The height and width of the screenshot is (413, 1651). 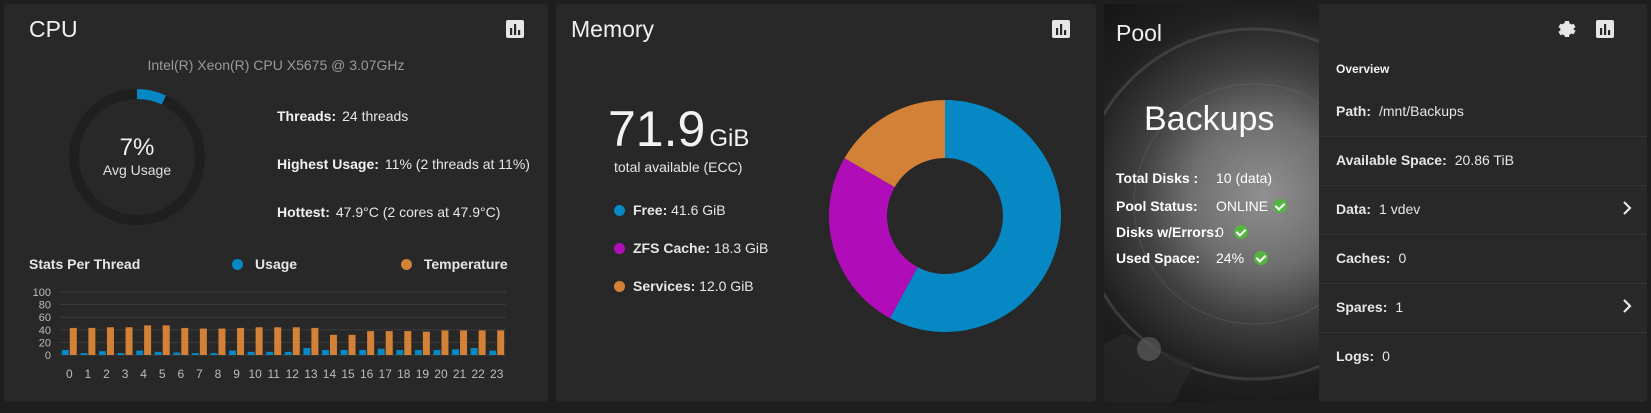 I want to click on x-tick-label: 13, so click(x=311, y=374).